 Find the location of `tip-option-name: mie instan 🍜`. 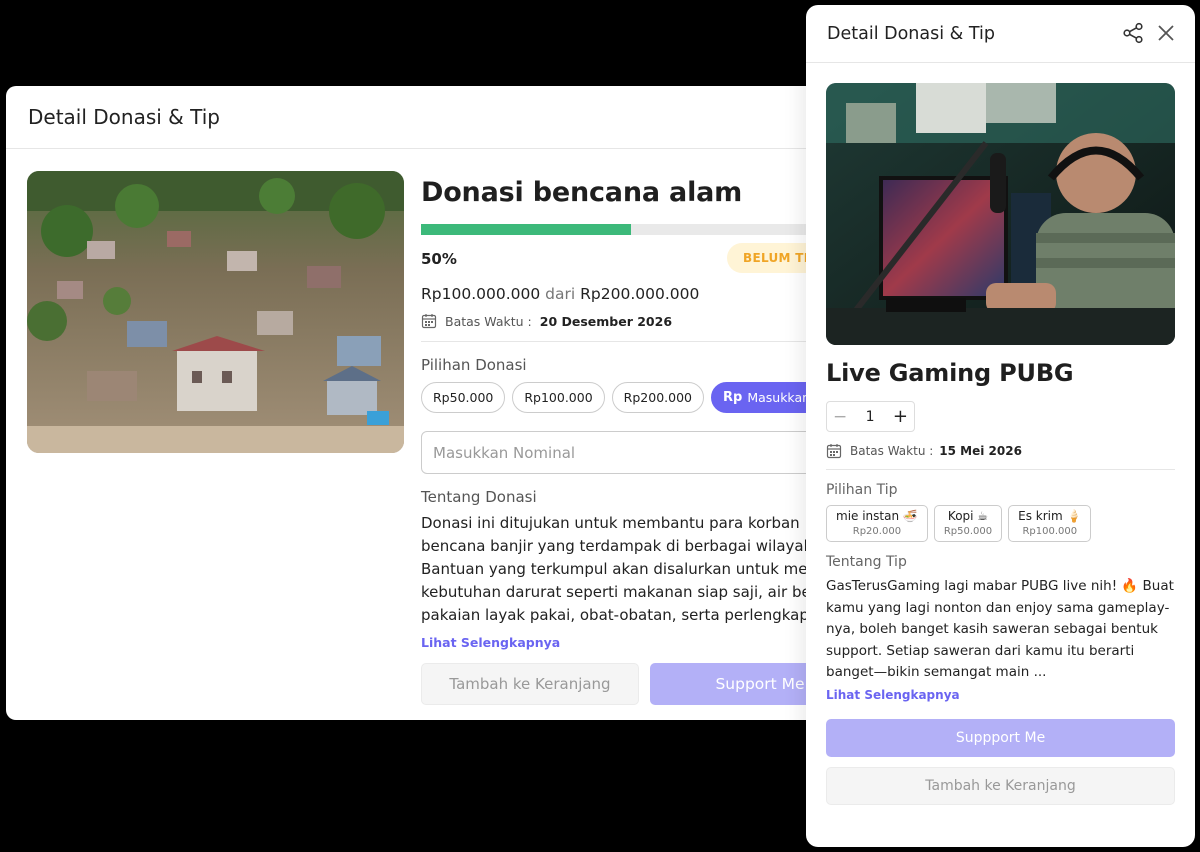

tip-option-name: mie instan 🍜 is located at coordinates (877, 516).